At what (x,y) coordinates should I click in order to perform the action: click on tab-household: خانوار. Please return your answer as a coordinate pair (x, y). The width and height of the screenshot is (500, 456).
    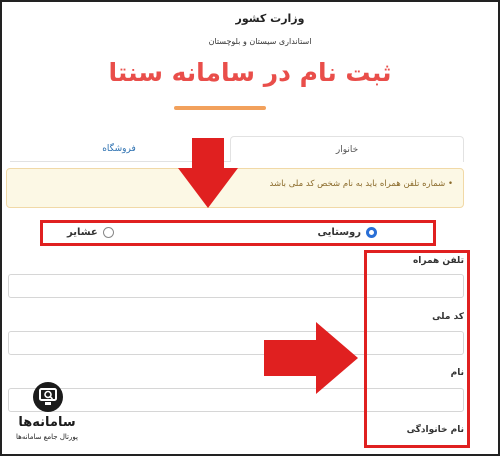
    Looking at the image, I should click on (347, 149).